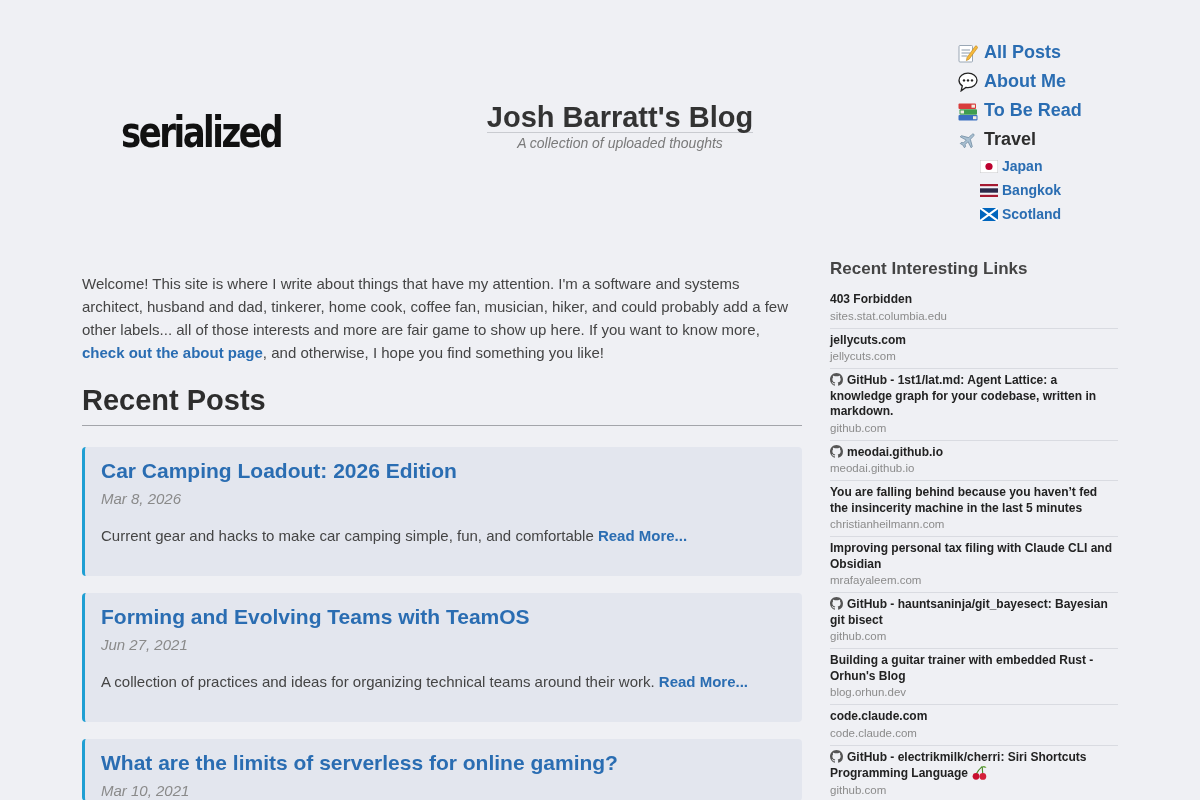  Describe the element at coordinates (868, 692) in the screenshot. I see `link-domain: blog.orhun.dev` at that location.